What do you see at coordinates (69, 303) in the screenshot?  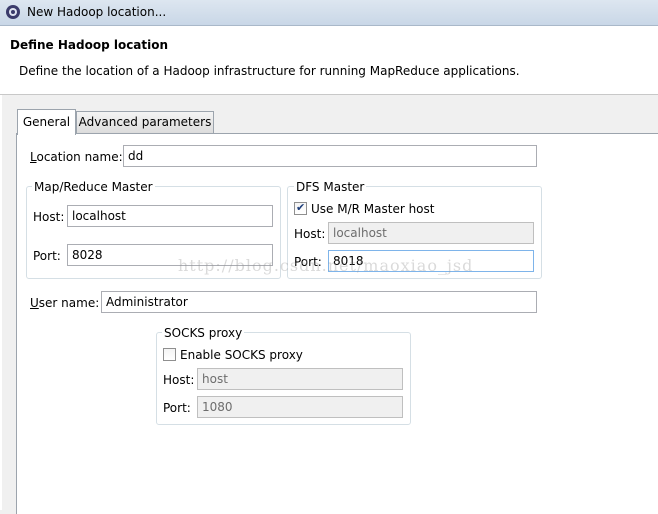 I see `user-name-label-text: ser name:` at bounding box center [69, 303].